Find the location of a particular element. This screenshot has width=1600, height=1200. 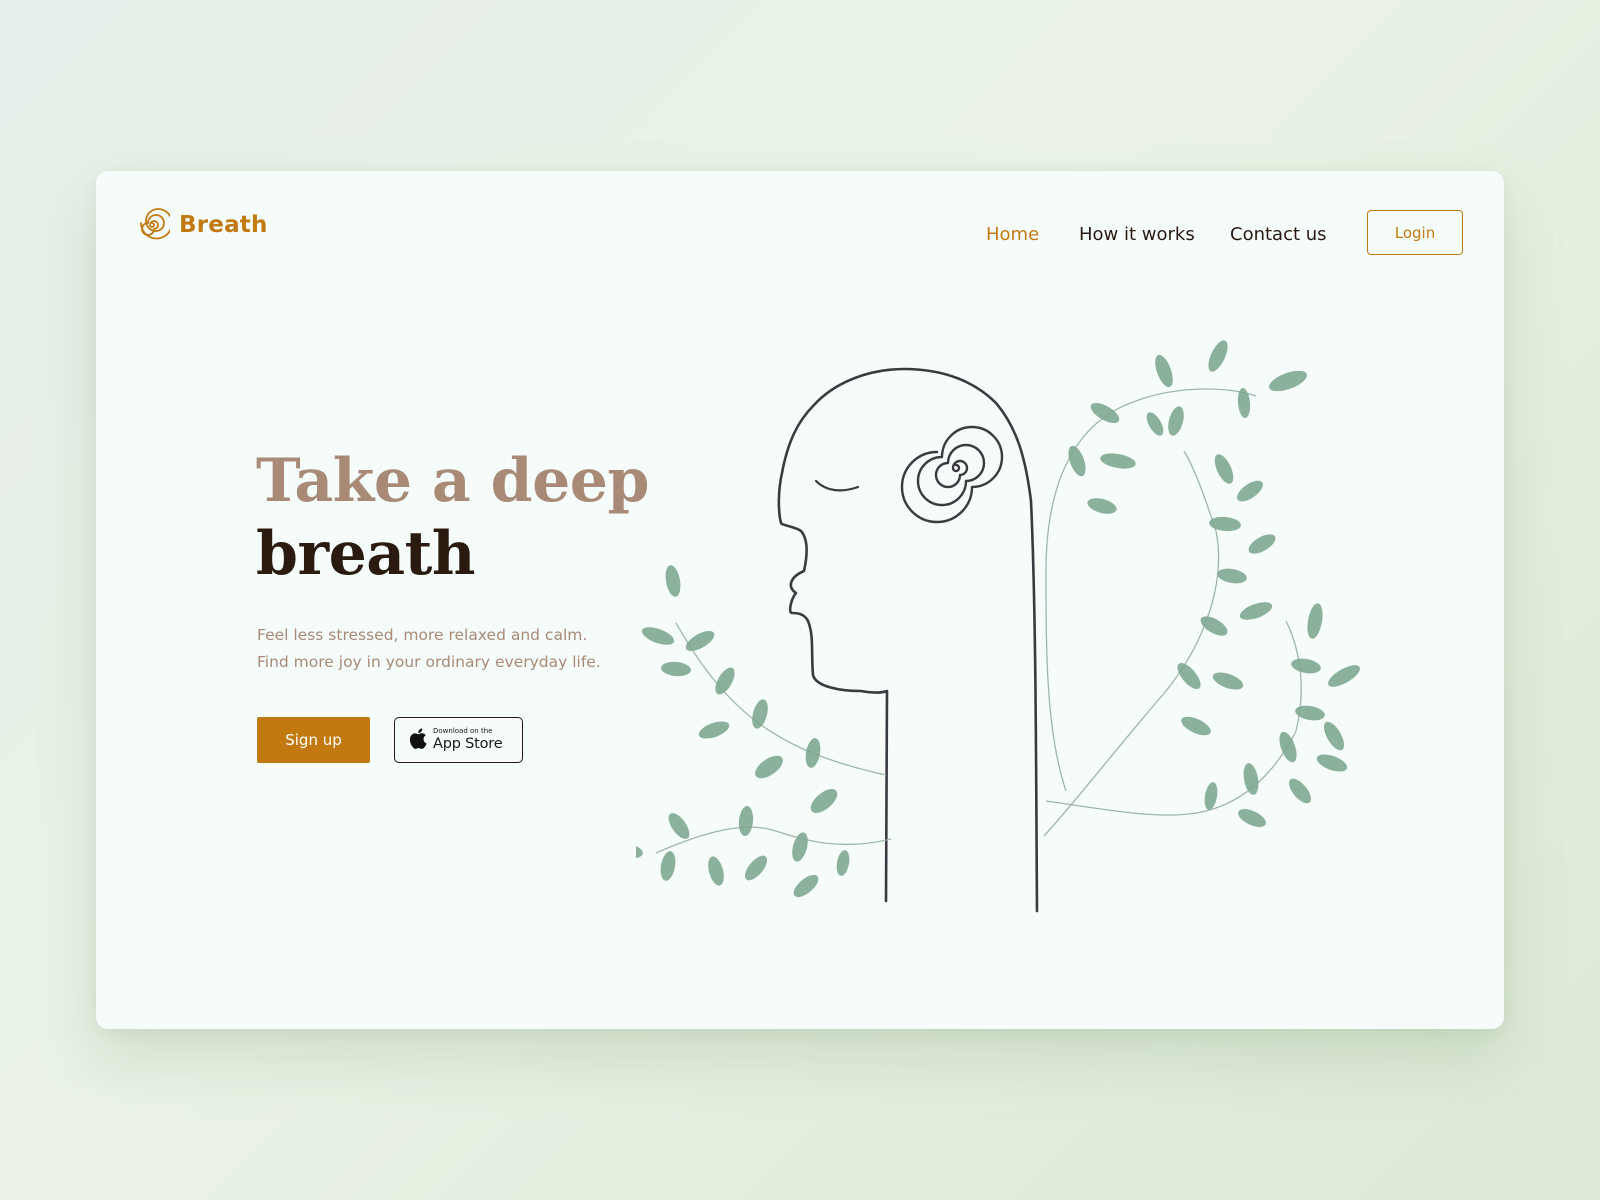

spiral-icon is located at coordinates (152, 225).